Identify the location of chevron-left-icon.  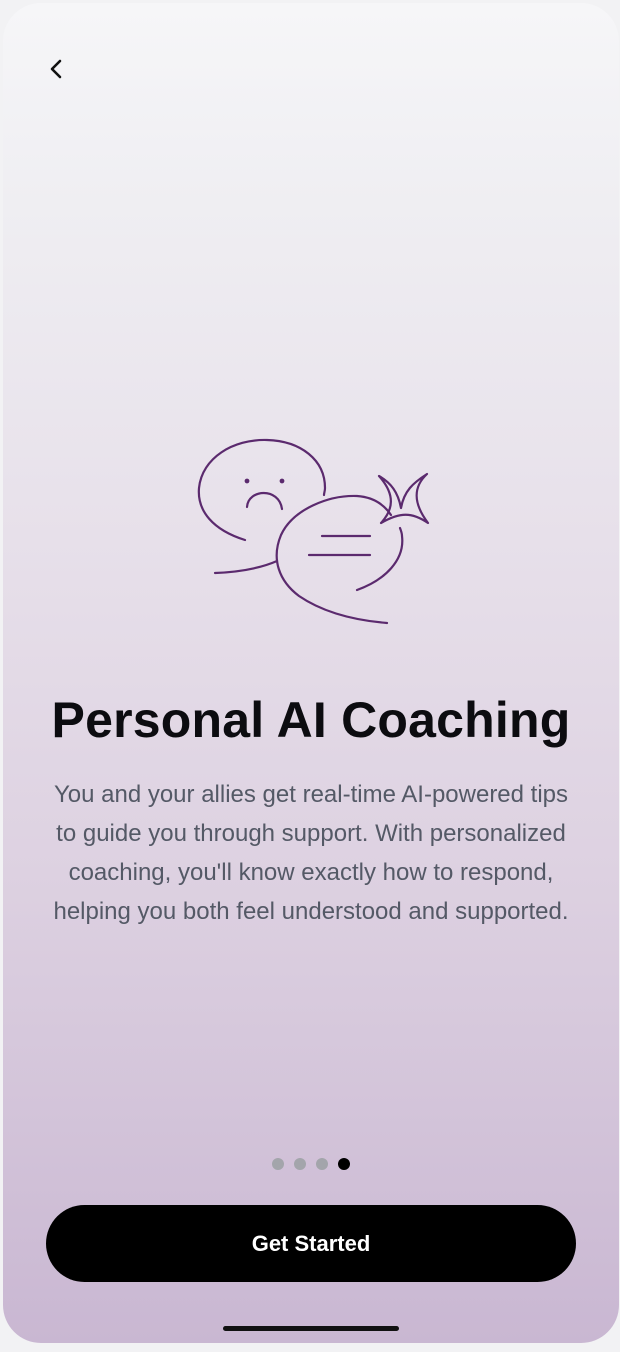
(56, 69).